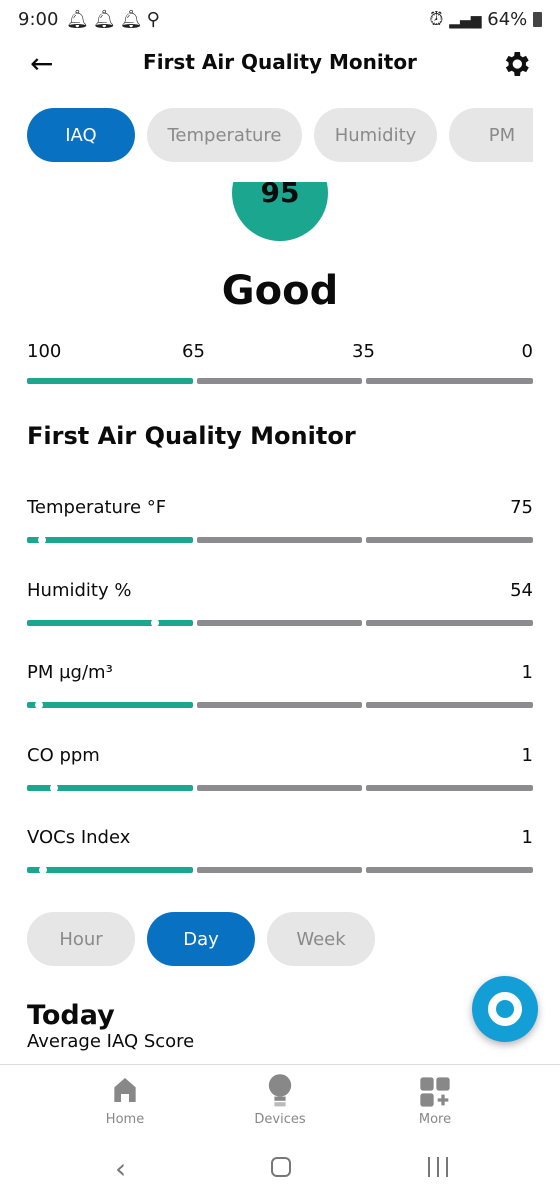 Image resolution: width=560 pixels, height=1200 pixels. I want to click on score-scale-bar, so click(280, 381).